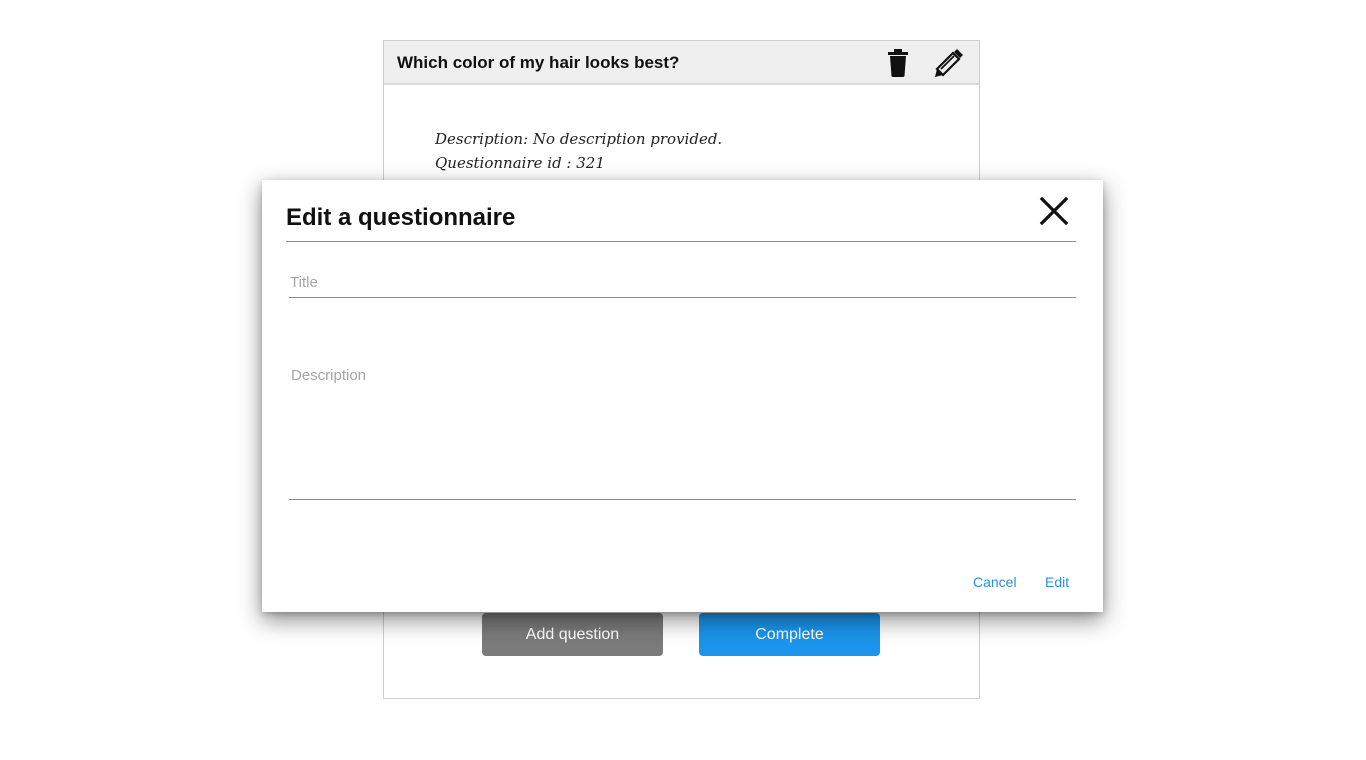  Describe the element at coordinates (681, 63) in the screenshot. I see `card-header: Which color of my hair looks best?` at that location.